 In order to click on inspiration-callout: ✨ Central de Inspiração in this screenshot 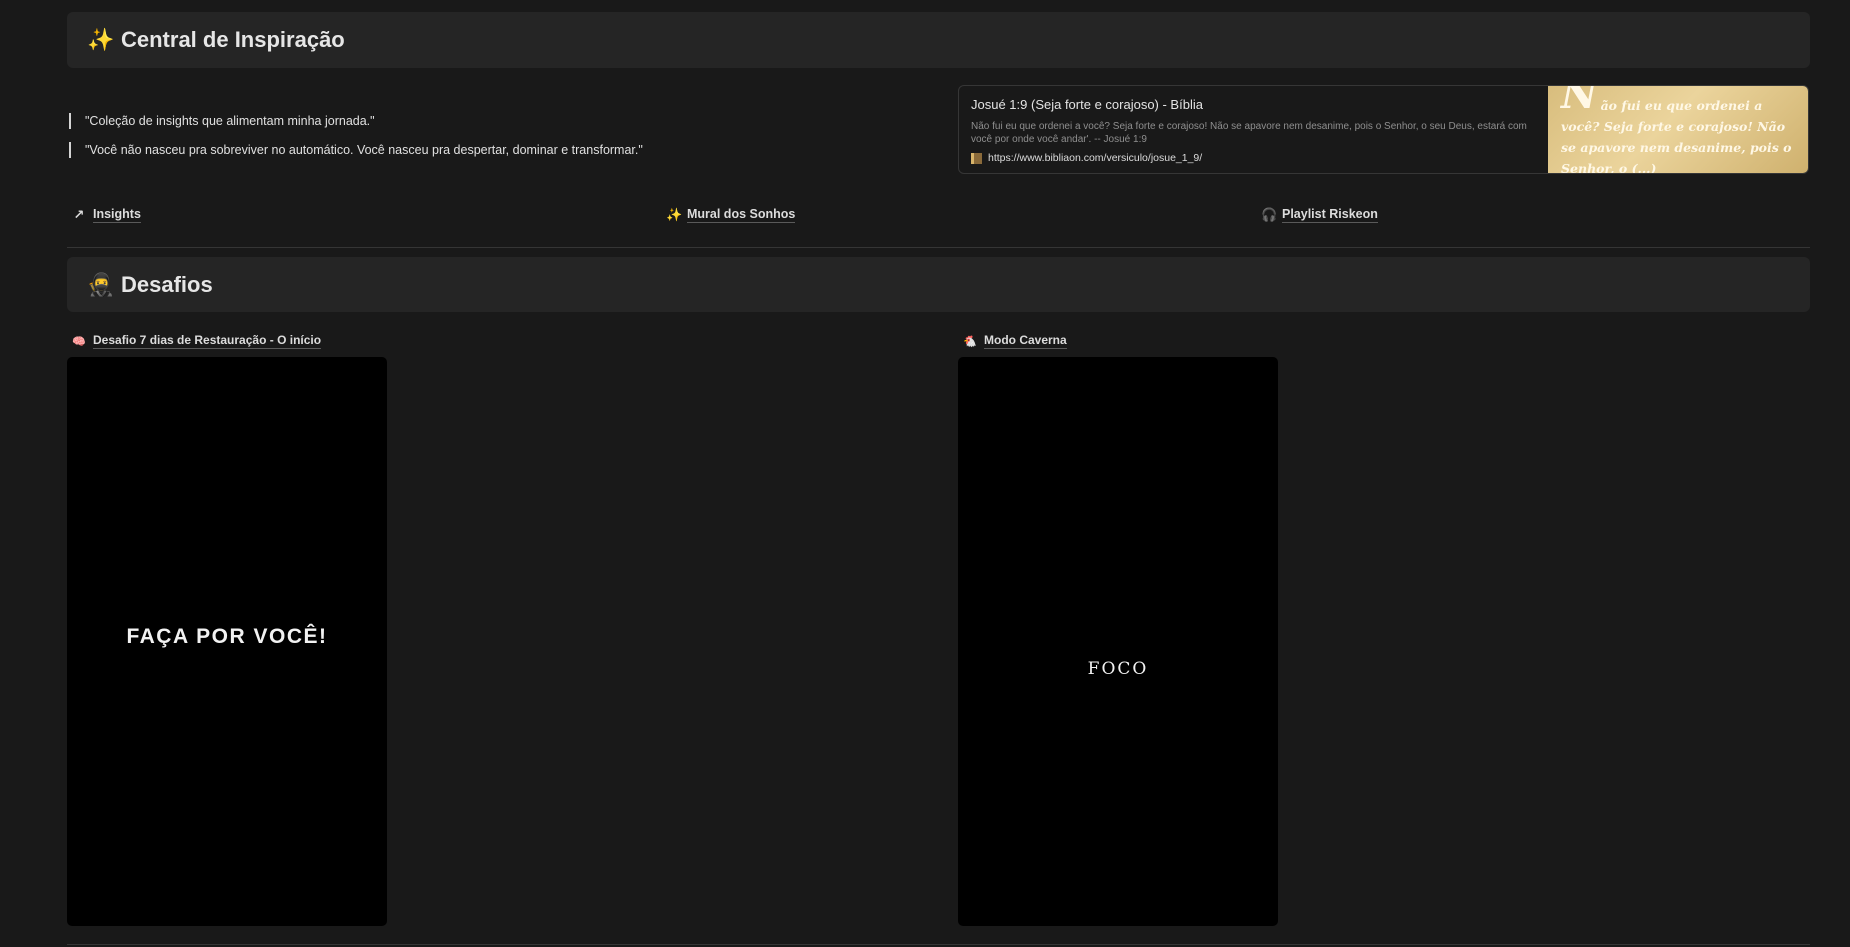, I will do `click(938, 40)`.